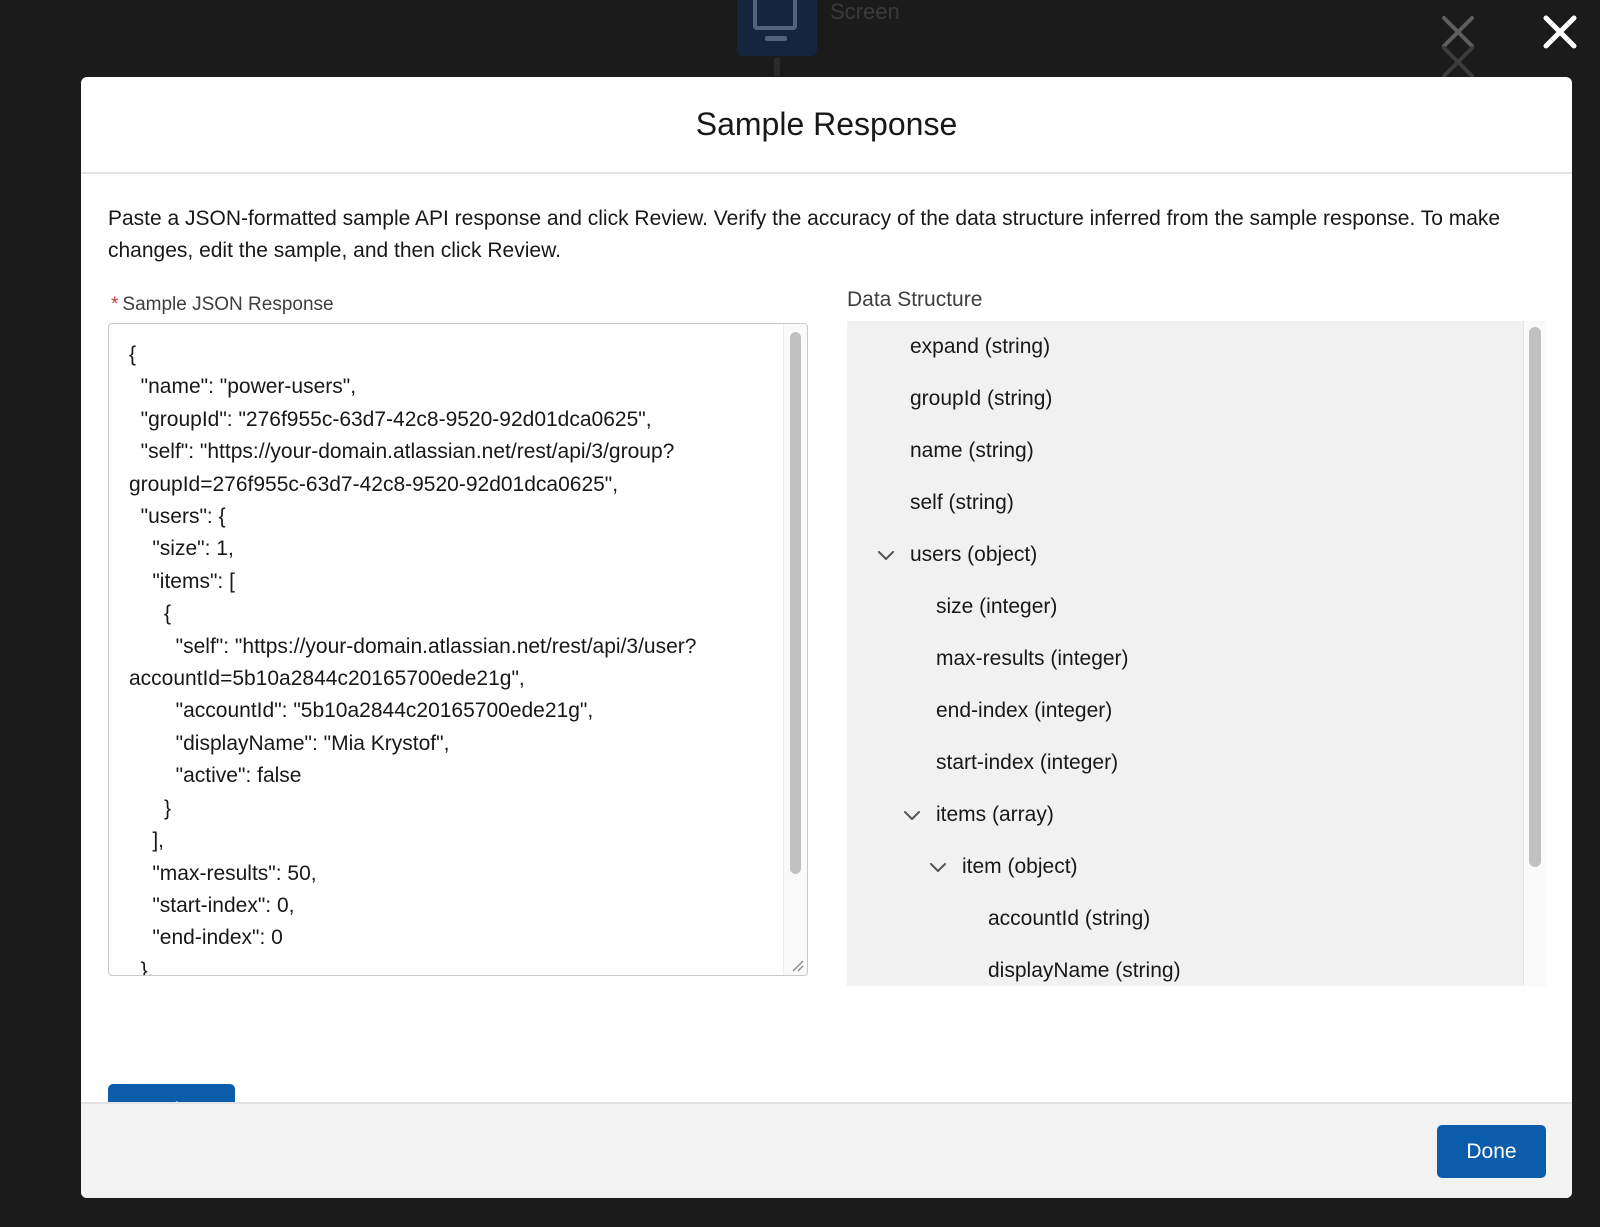 Image resolution: width=1600 pixels, height=1227 pixels. What do you see at coordinates (915, 299) in the screenshot?
I see `data-structure-label: Data Structure` at bounding box center [915, 299].